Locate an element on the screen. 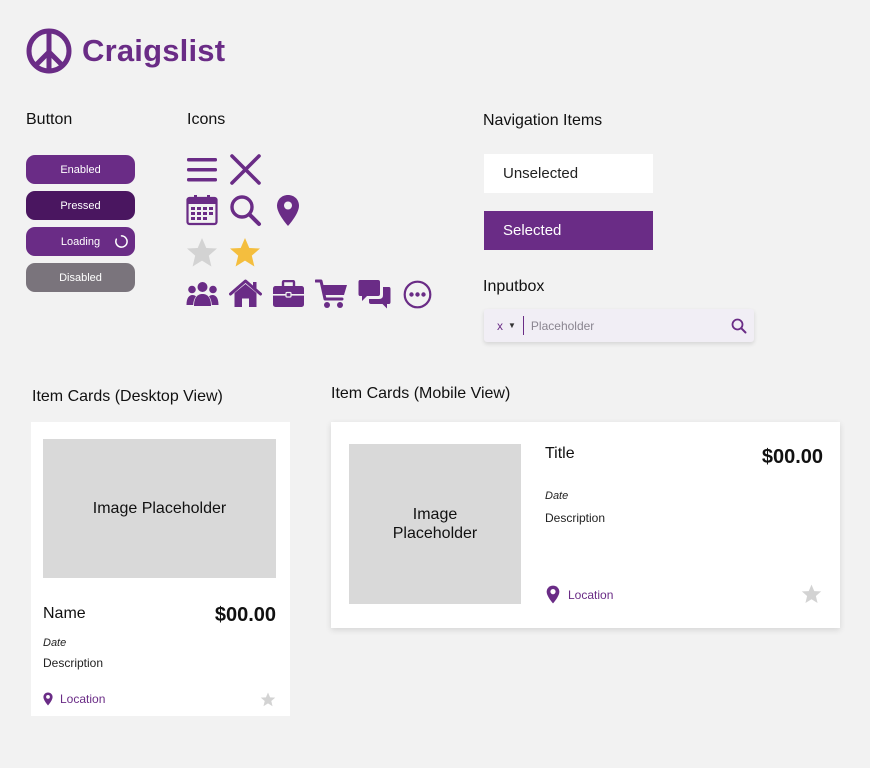 The width and height of the screenshot is (870, 768). logo-text: Craigslist is located at coordinates (154, 50).